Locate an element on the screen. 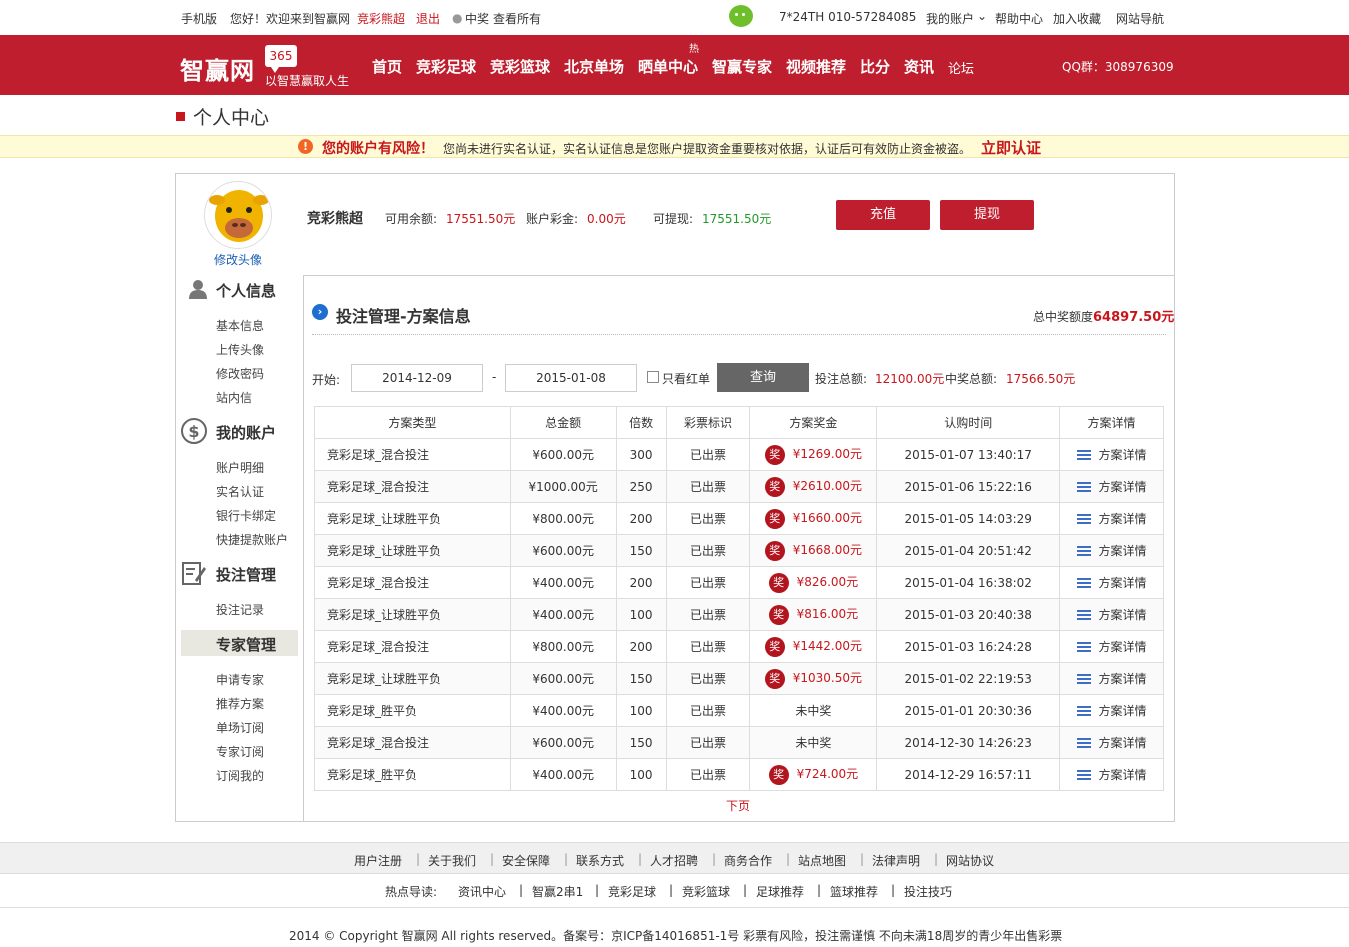  recharge-button: 充值 is located at coordinates (883, 215).